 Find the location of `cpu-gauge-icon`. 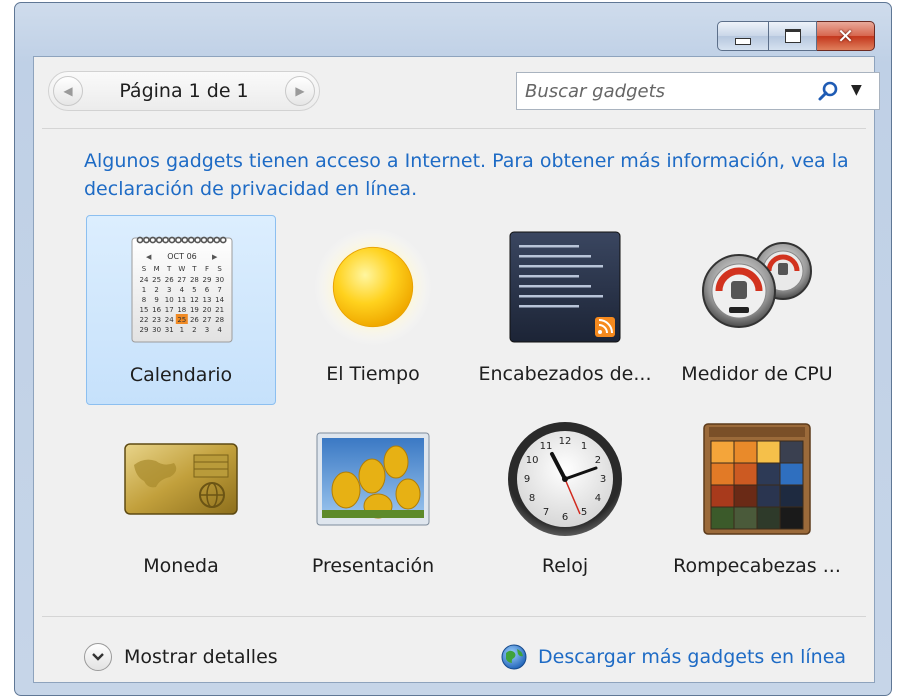

cpu-gauge-icon is located at coordinates (757, 287).